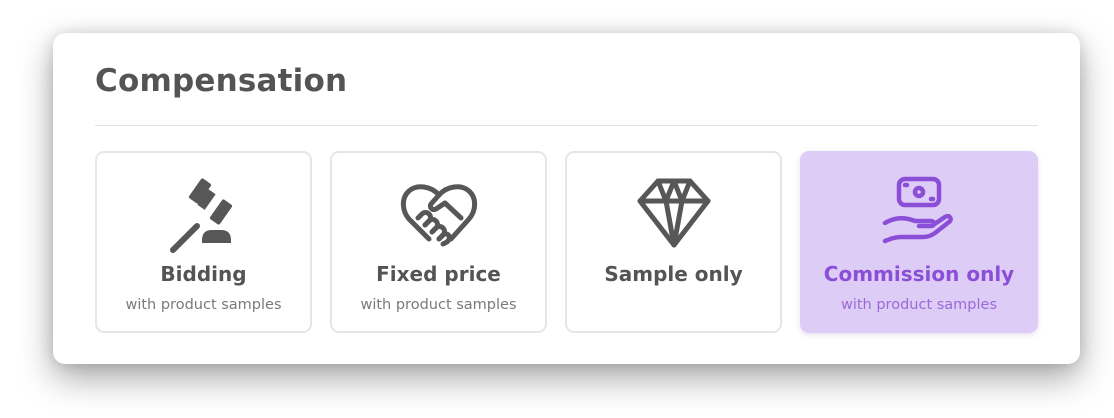 Image resolution: width=1114 pixels, height=418 pixels. I want to click on option-fixed-price: Fixed price with product samples, so click(438, 242).